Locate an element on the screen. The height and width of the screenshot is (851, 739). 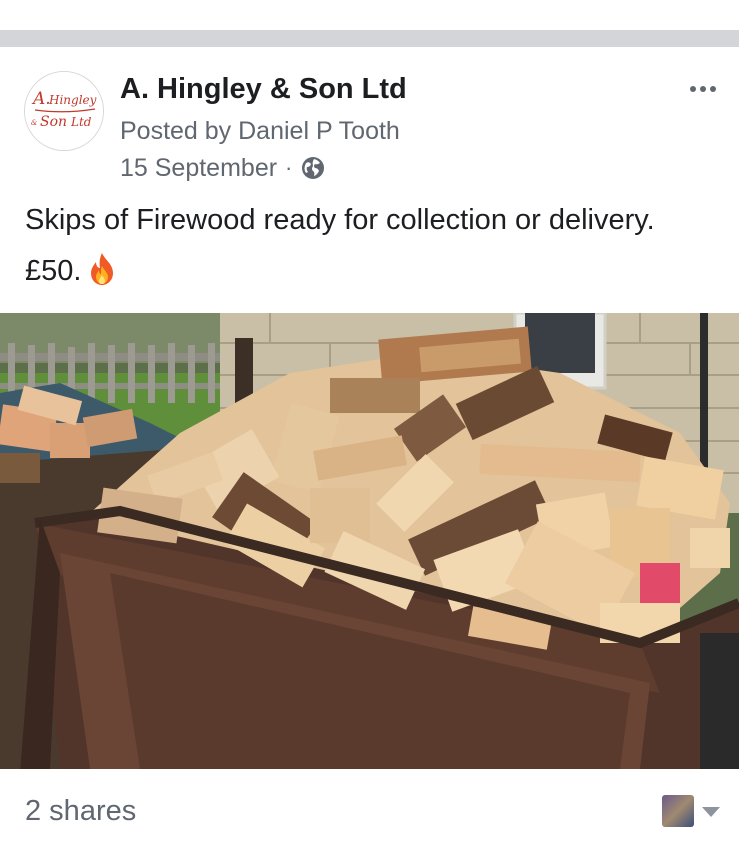
chevron-down-icon is located at coordinates (711, 812).